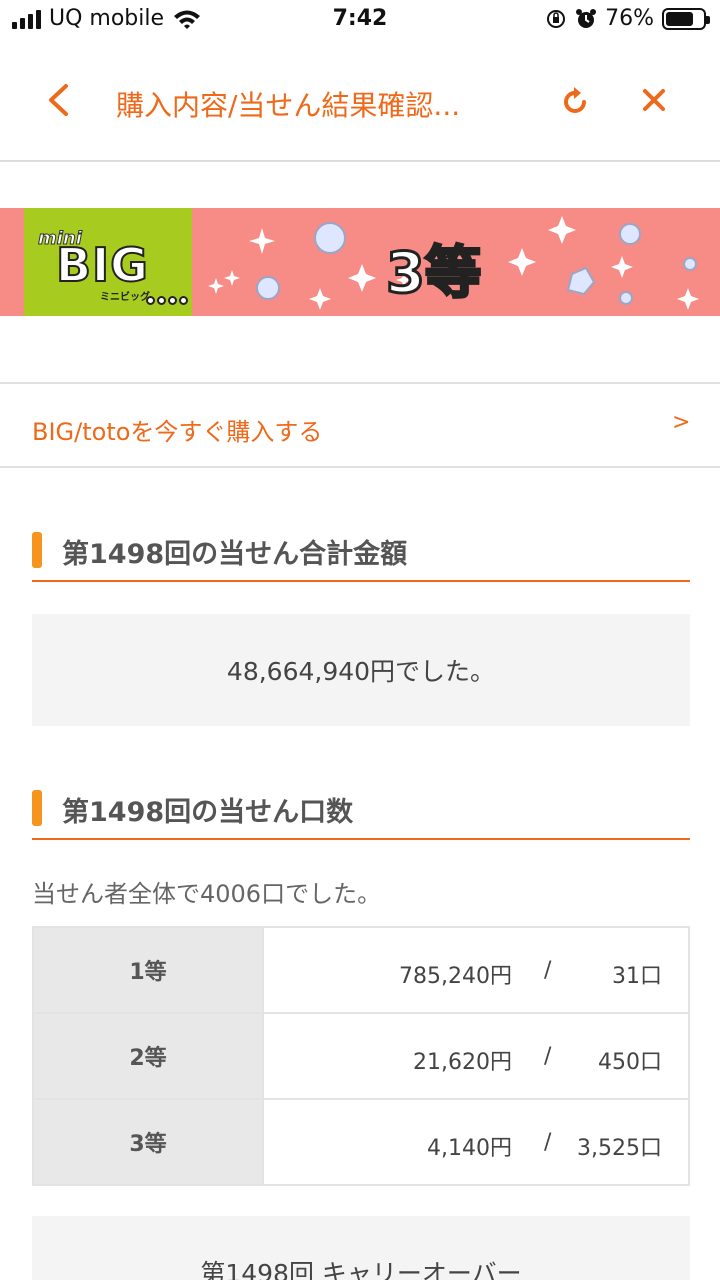 Image resolution: width=720 pixels, height=1280 pixels. Describe the element at coordinates (177, 432) in the screenshot. I see `buy-now-label: BIG/totoを今すぐ購入する` at that location.